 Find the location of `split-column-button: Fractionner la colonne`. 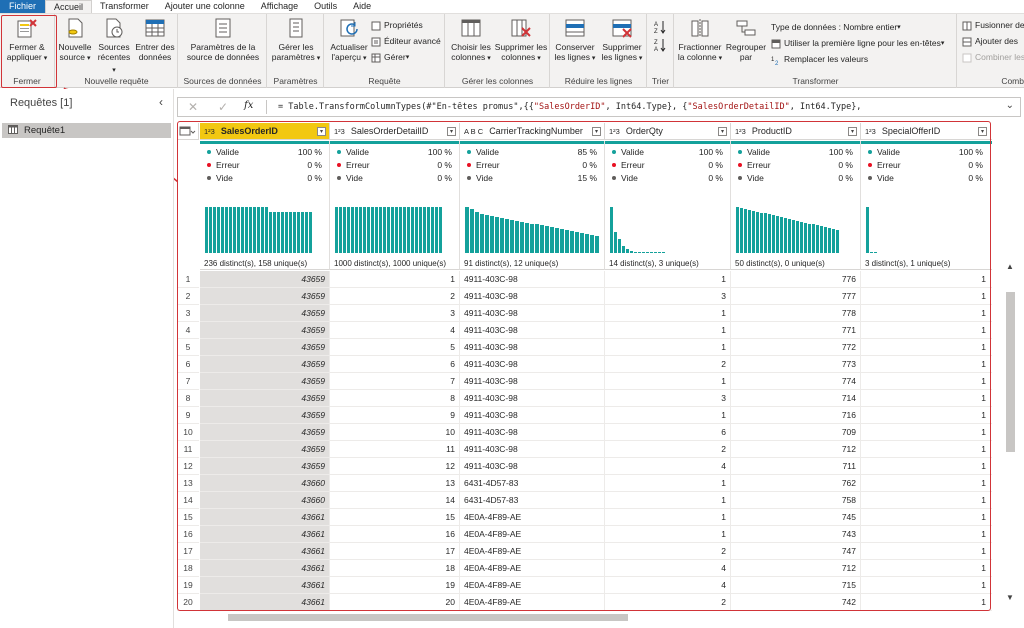

split-column-button: Fractionner la colonne is located at coordinates (700, 40).